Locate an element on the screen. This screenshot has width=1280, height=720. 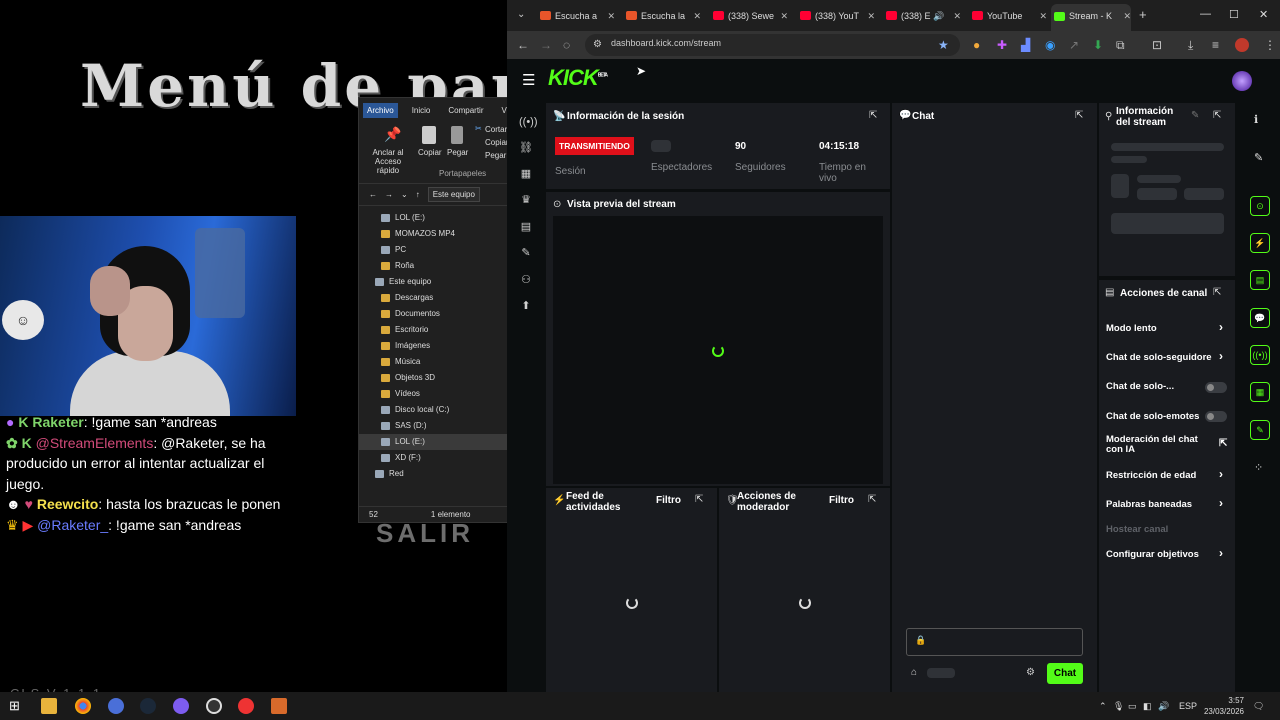
more-tools-icon: ⁘ is located at coordinates (1258, 467).